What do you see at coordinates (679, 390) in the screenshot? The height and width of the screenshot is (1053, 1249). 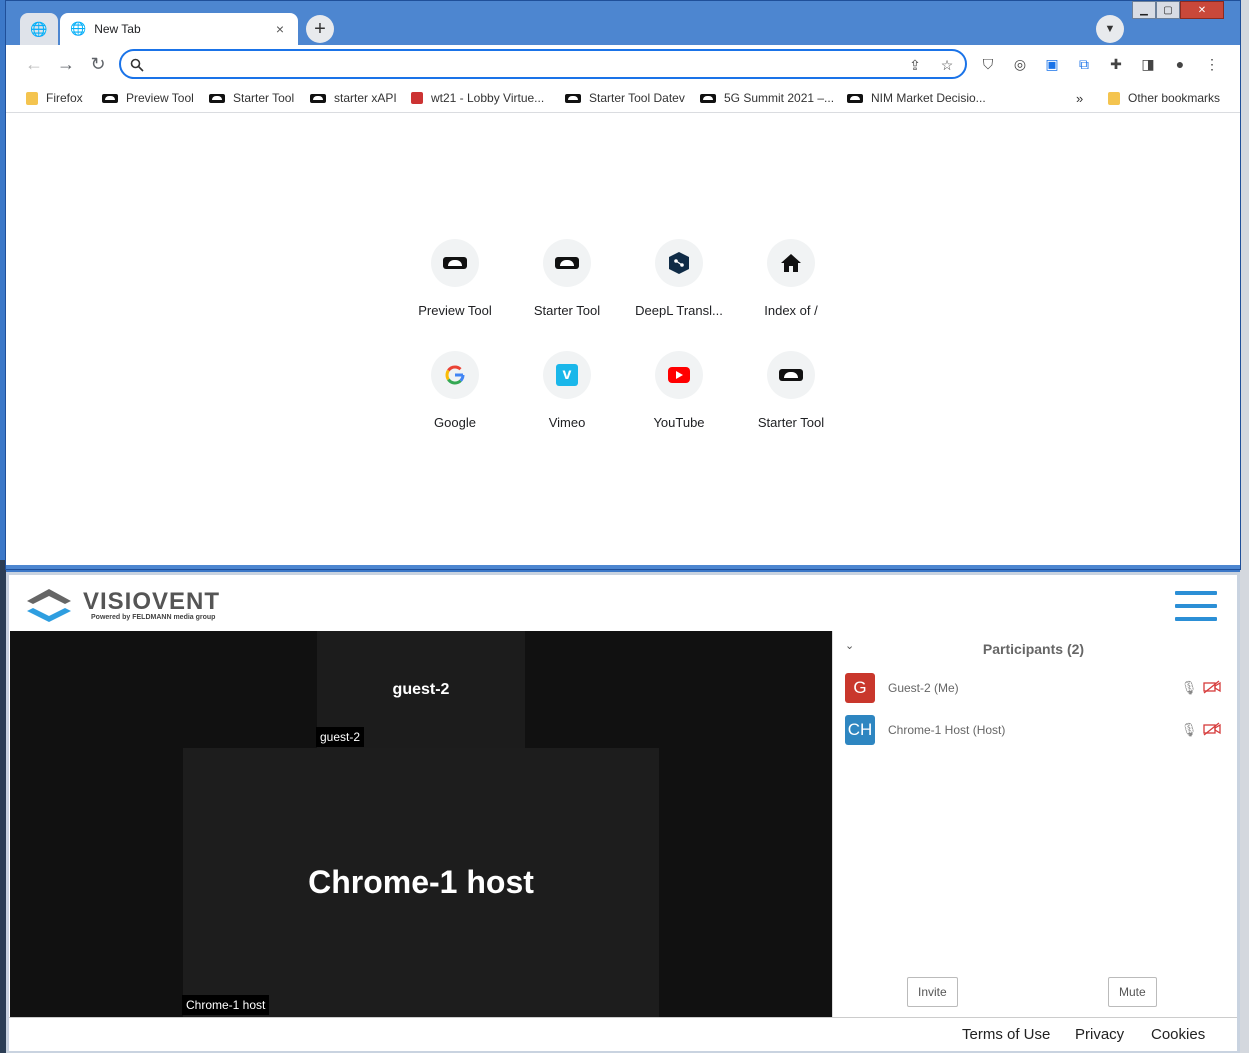 I see `shortcut-youtube: YouTube` at bounding box center [679, 390].